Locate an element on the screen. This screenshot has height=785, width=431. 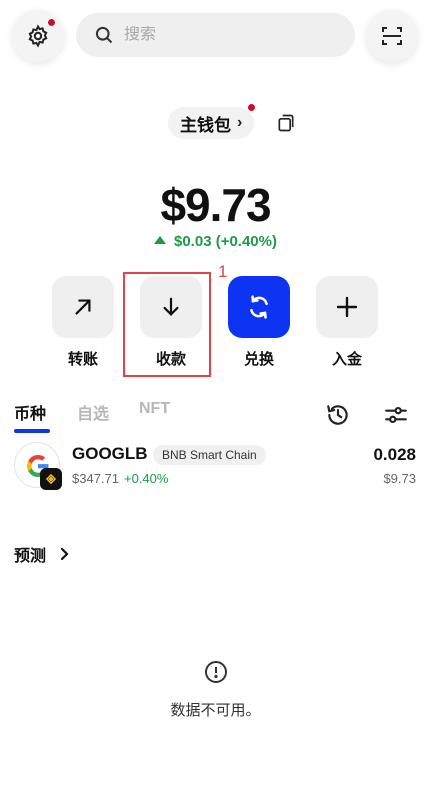
send-button: 转账 is located at coordinates (83, 322).